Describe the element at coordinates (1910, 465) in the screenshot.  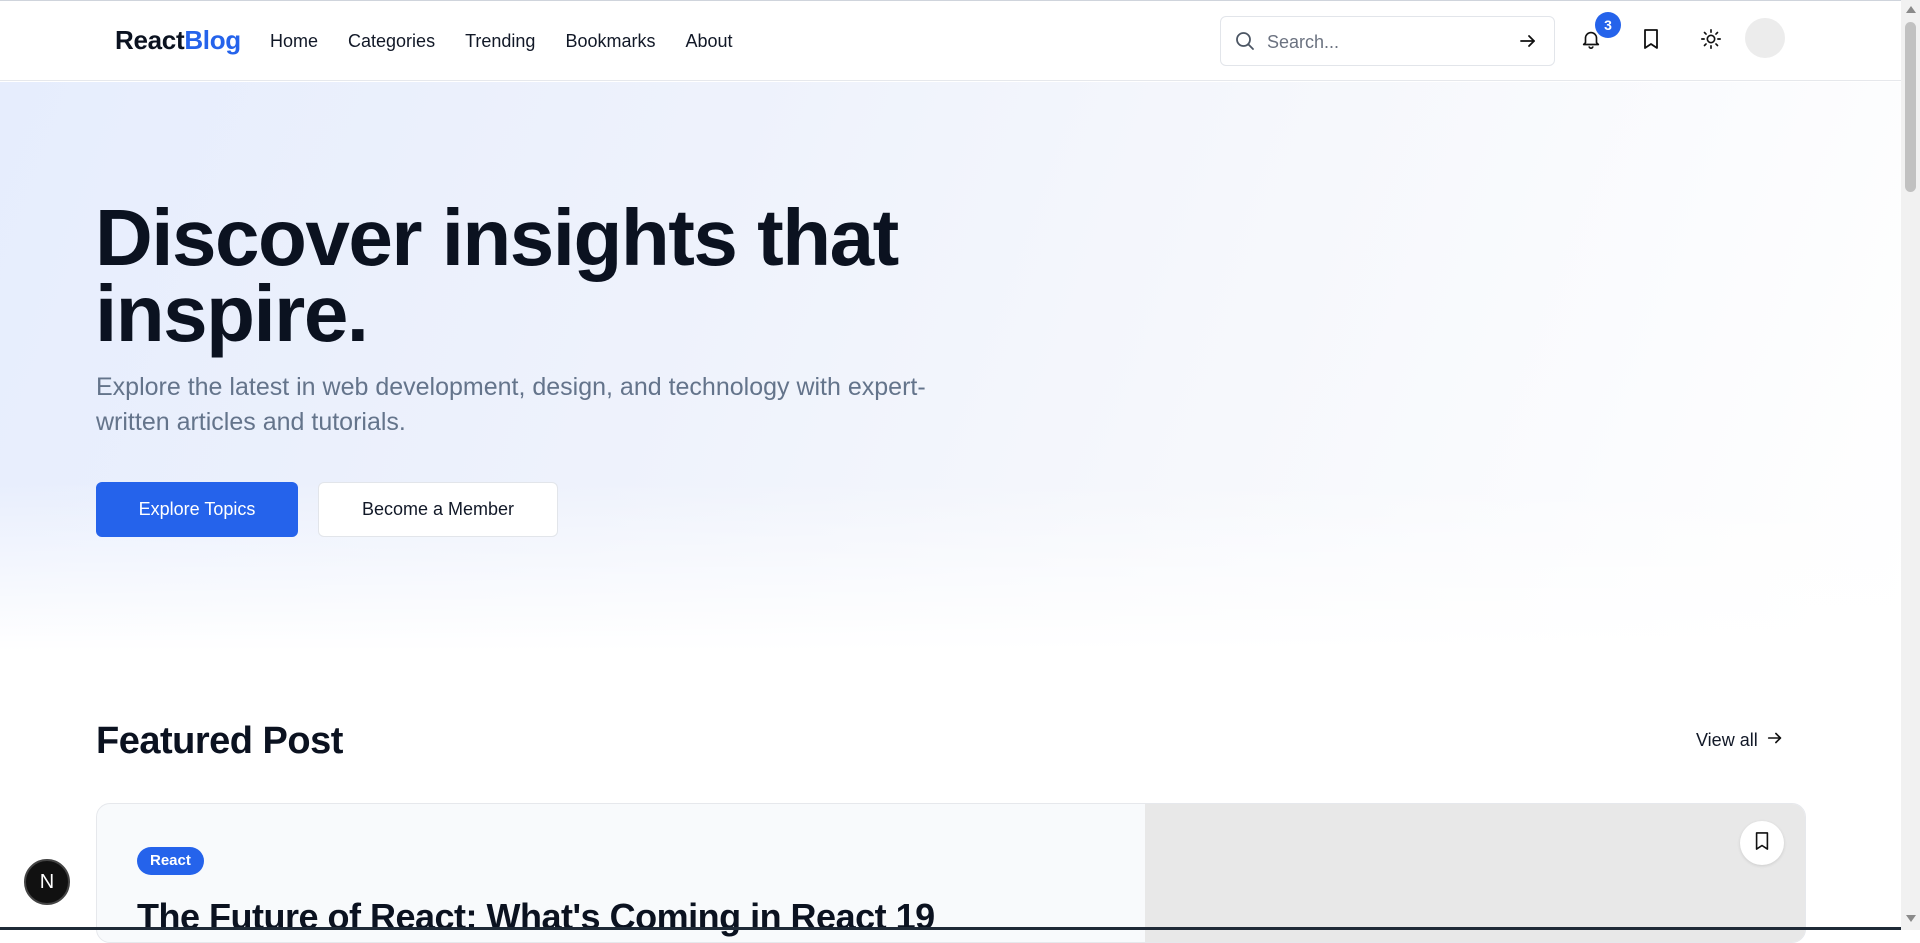
I see `page-scrollbar` at that location.